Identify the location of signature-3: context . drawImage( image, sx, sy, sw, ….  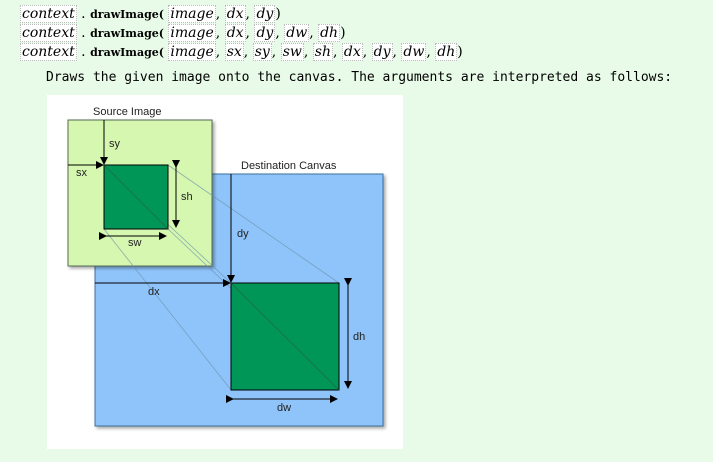
(241, 52).